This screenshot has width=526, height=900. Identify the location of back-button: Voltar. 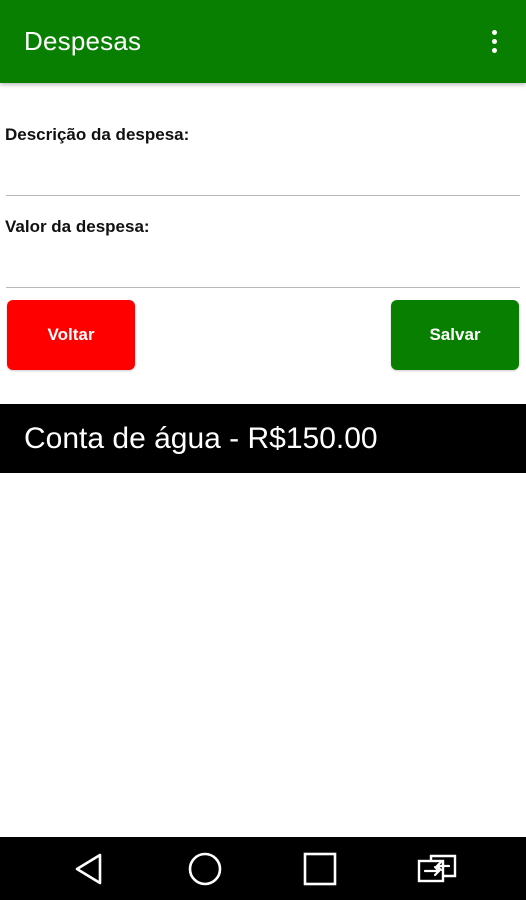
(71, 335).